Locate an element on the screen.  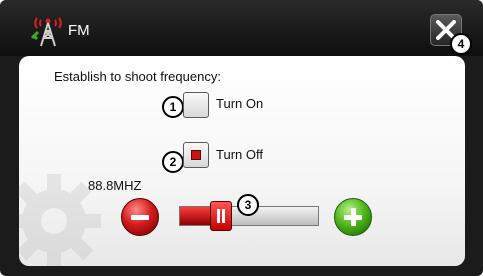
slider-thumb is located at coordinates (221, 216).